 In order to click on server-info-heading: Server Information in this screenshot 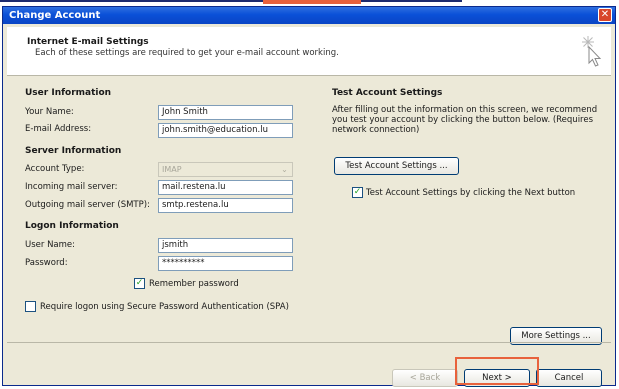, I will do `click(73, 151)`.